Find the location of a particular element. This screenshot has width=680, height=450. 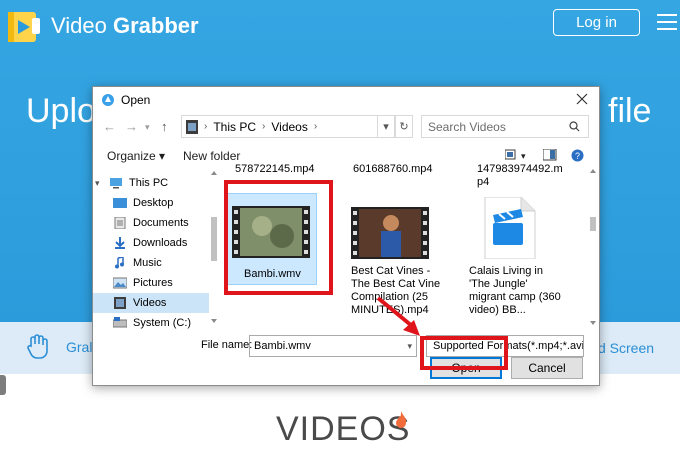

sidebar-item-label: Pictures is located at coordinates (153, 283).